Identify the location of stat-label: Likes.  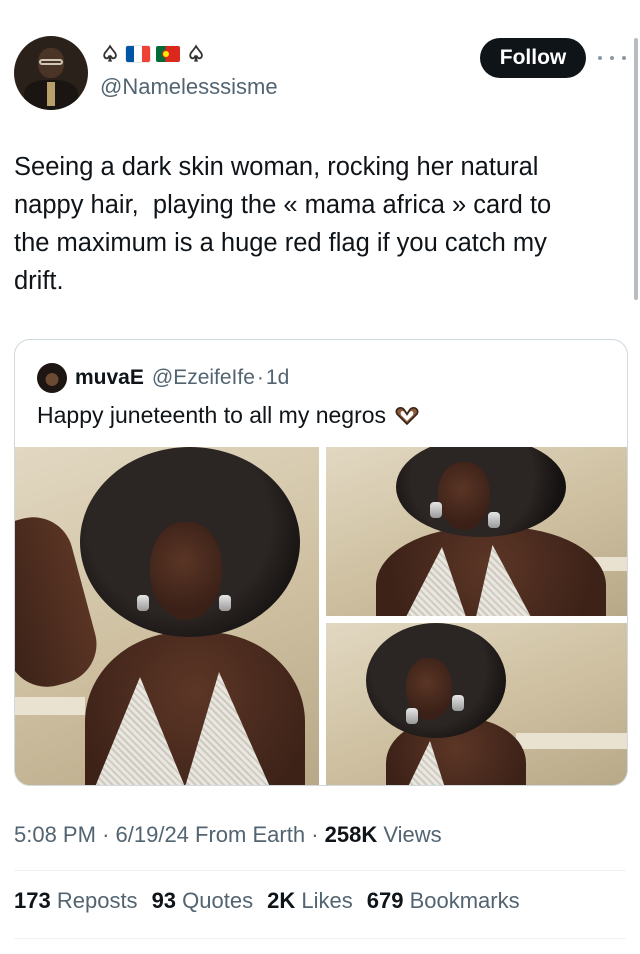
(327, 900).